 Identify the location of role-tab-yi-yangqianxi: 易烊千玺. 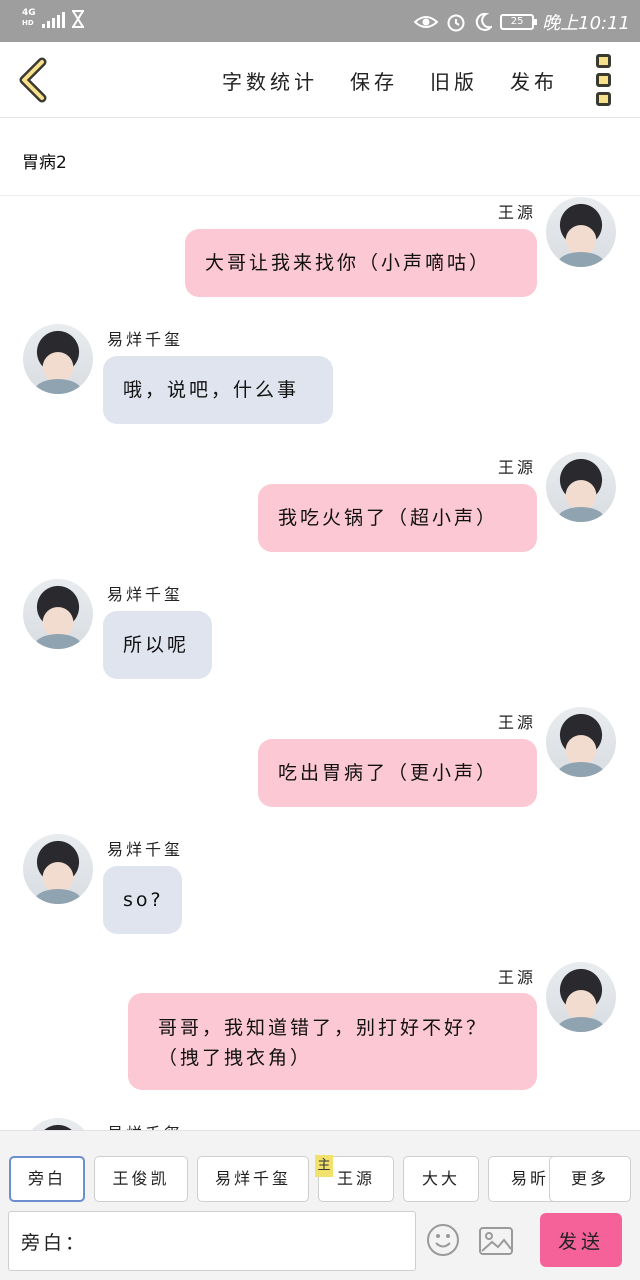
(253, 1179).